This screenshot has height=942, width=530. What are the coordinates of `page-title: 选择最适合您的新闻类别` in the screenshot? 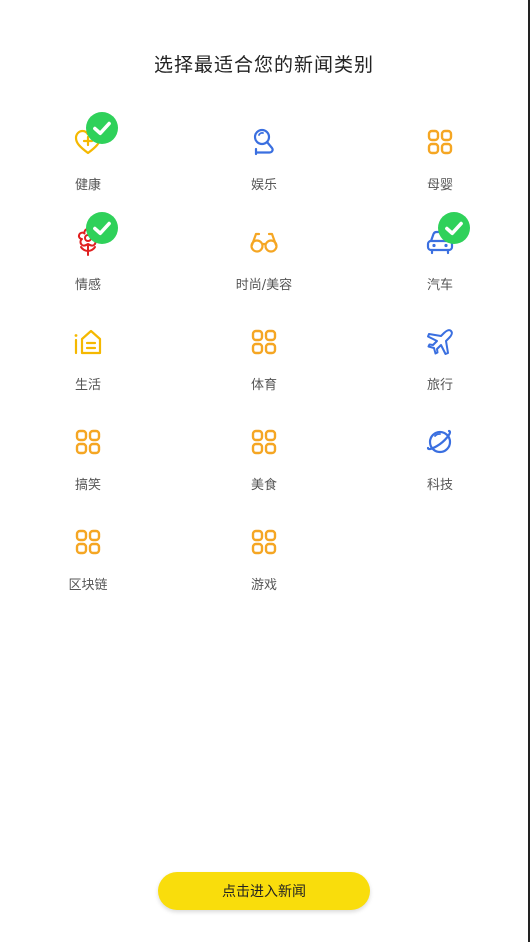 It's located at (263, 65).